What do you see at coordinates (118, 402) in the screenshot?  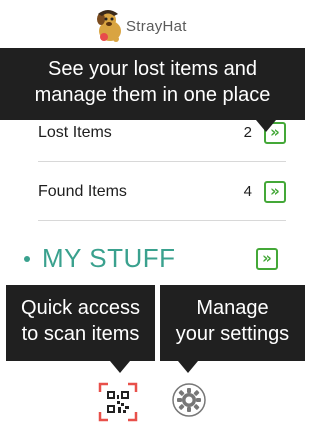 I see `qr-scan-icon` at bounding box center [118, 402].